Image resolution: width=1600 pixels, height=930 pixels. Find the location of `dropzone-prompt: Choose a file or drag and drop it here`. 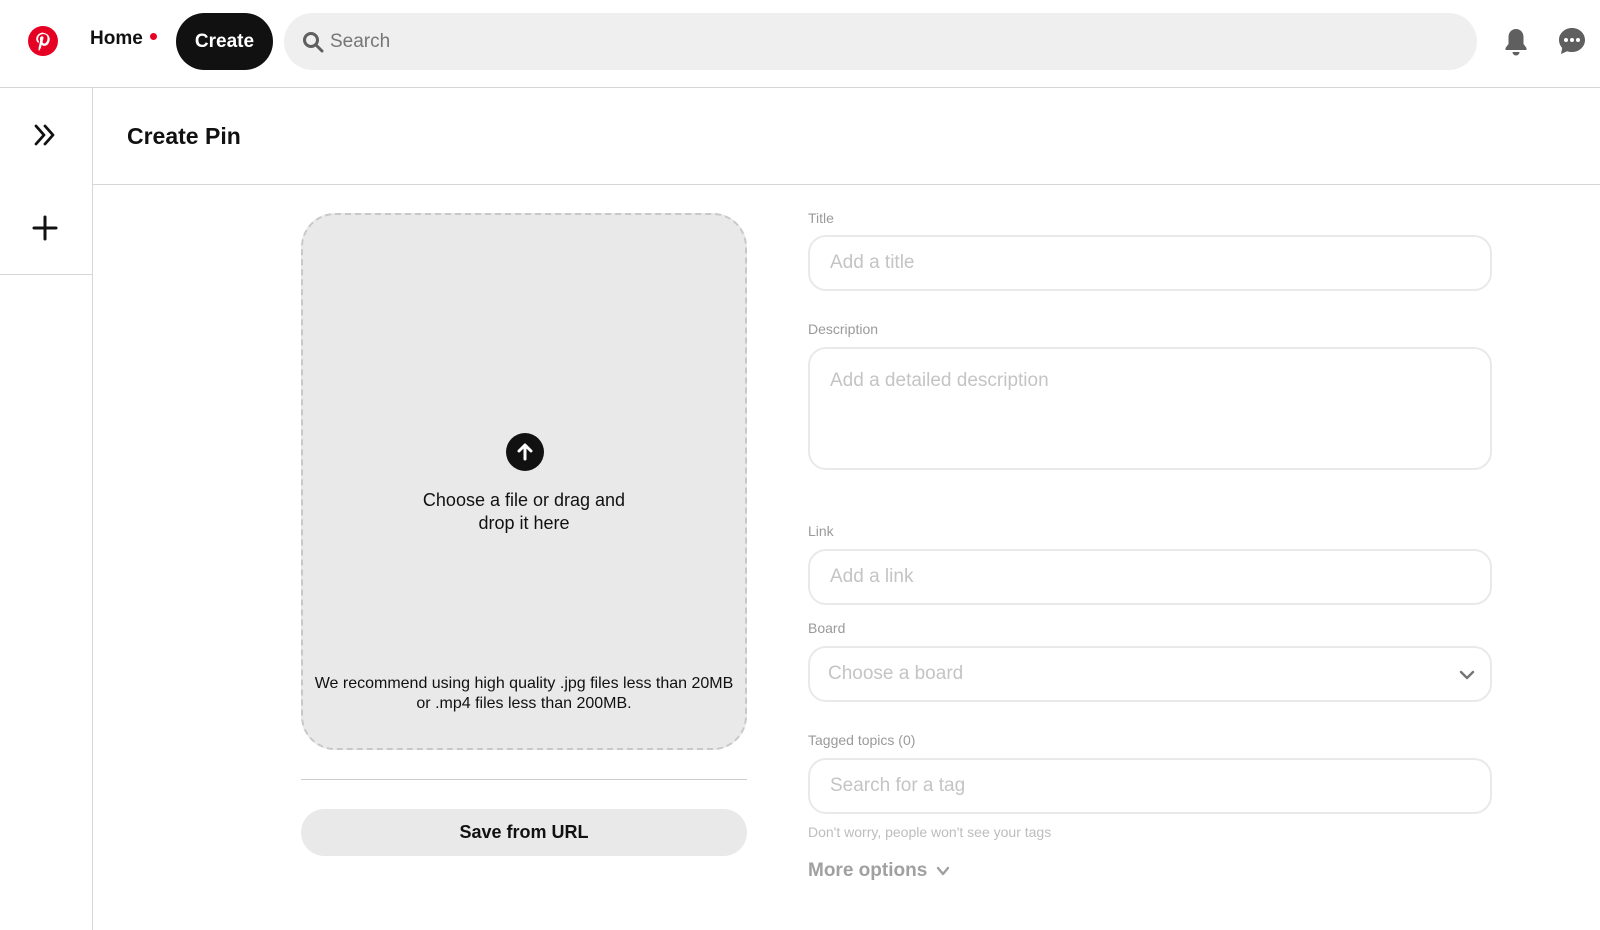

dropzone-prompt: Choose a file or drag and drop it here is located at coordinates (524, 511).